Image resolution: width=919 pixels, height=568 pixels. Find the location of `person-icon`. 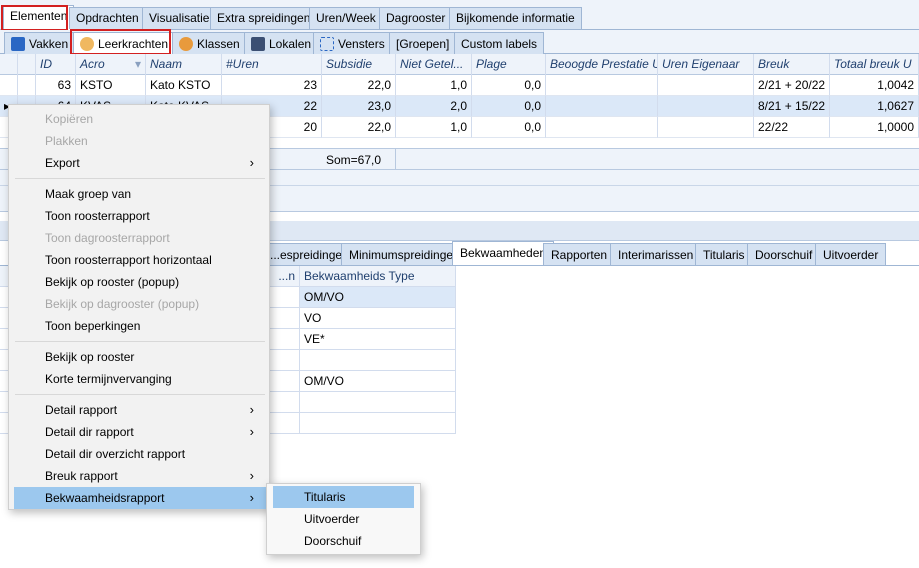

person-icon is located at coordinates (87, 43).